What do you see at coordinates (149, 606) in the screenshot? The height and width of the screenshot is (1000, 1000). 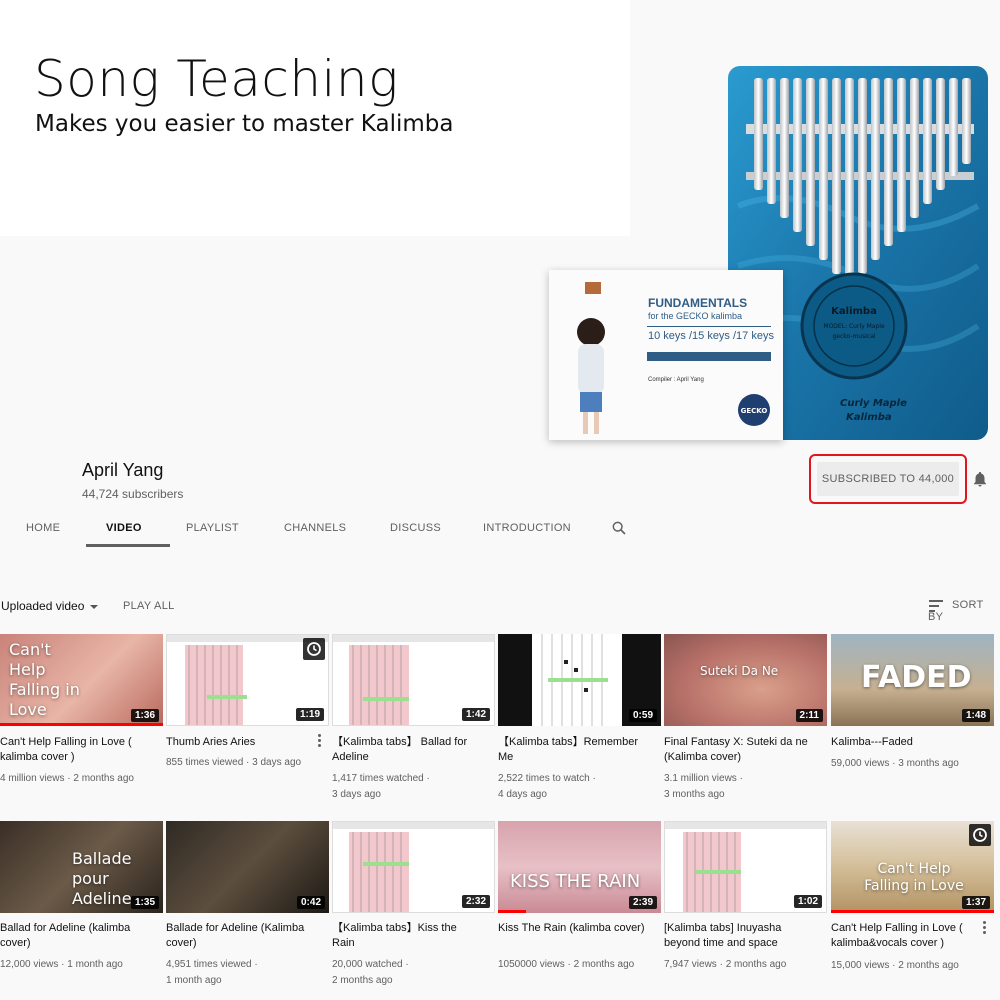 I see `play-all-button: PLAY ALL` at bounding box center [149, 606].